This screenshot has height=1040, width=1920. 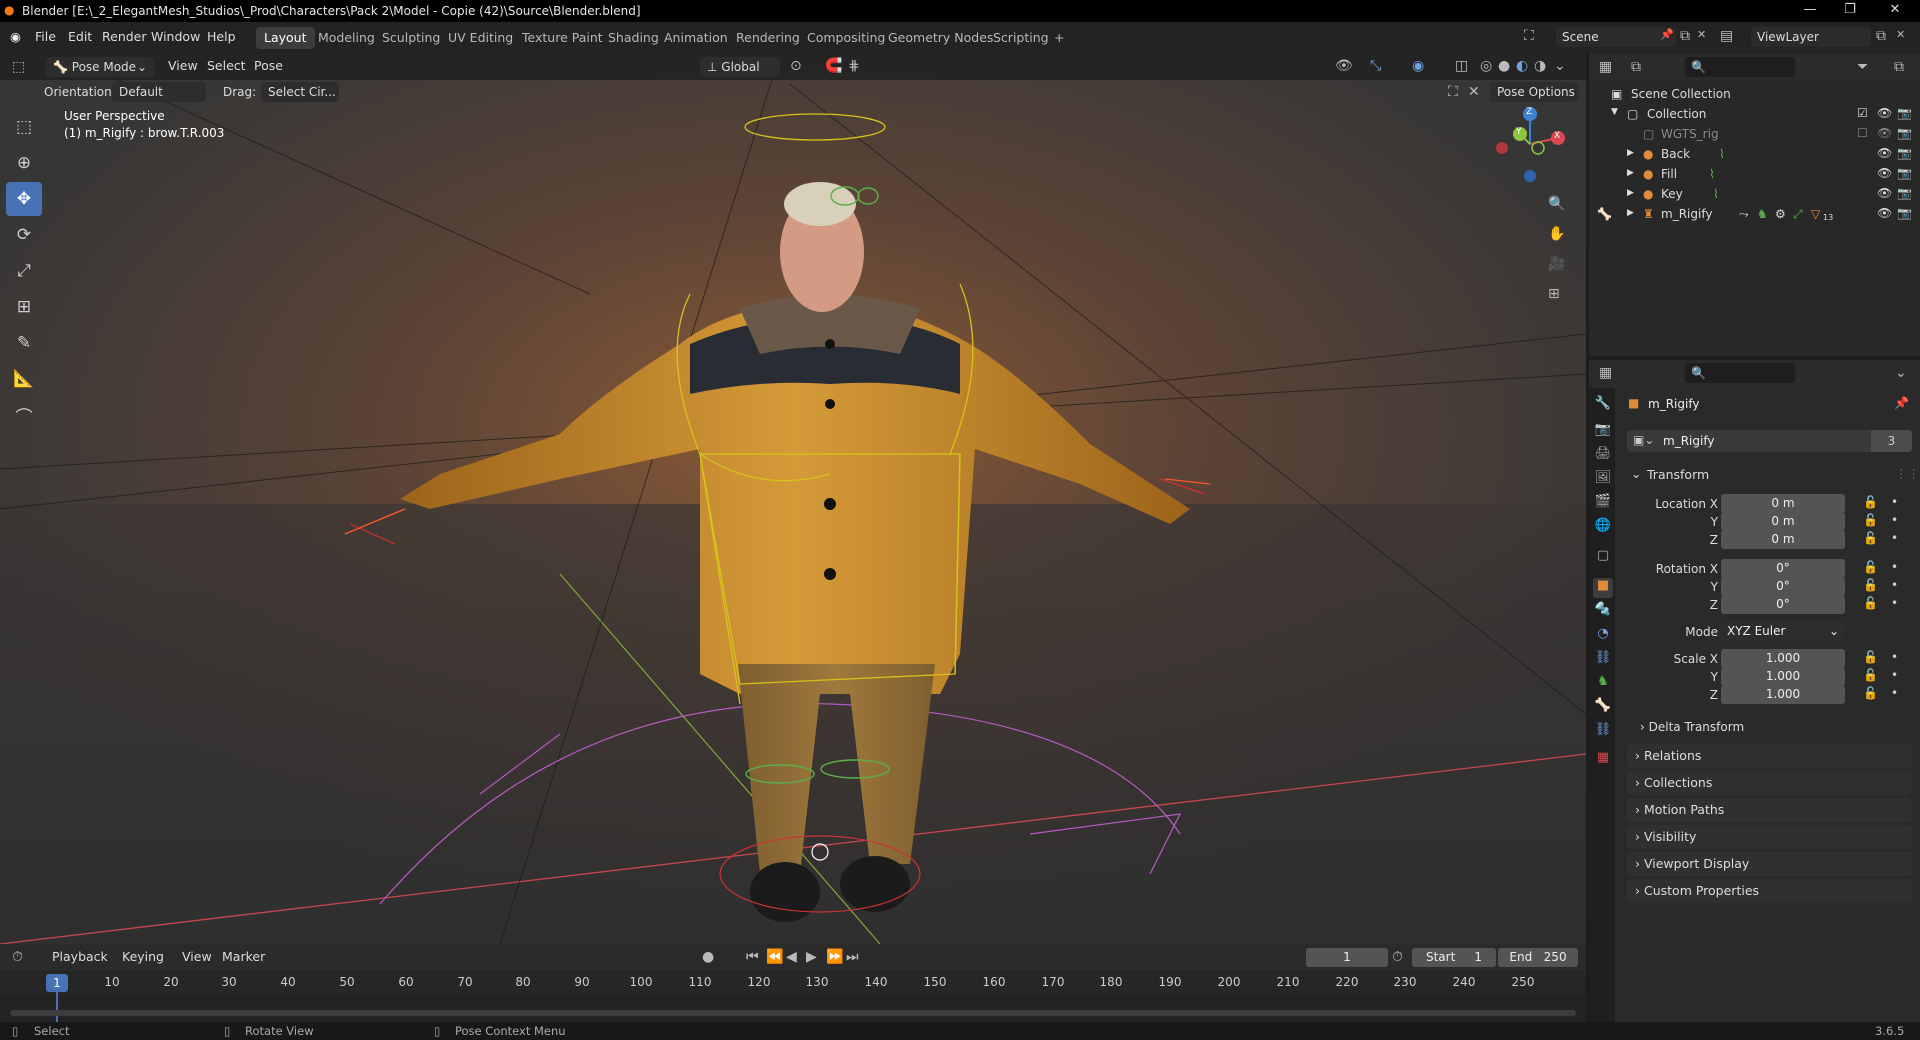 What do you see at coordinates (1603, 480) in the screenshot?
I see `view-layer-tab-icon: 🖼` at bounding box center [1603, 480].